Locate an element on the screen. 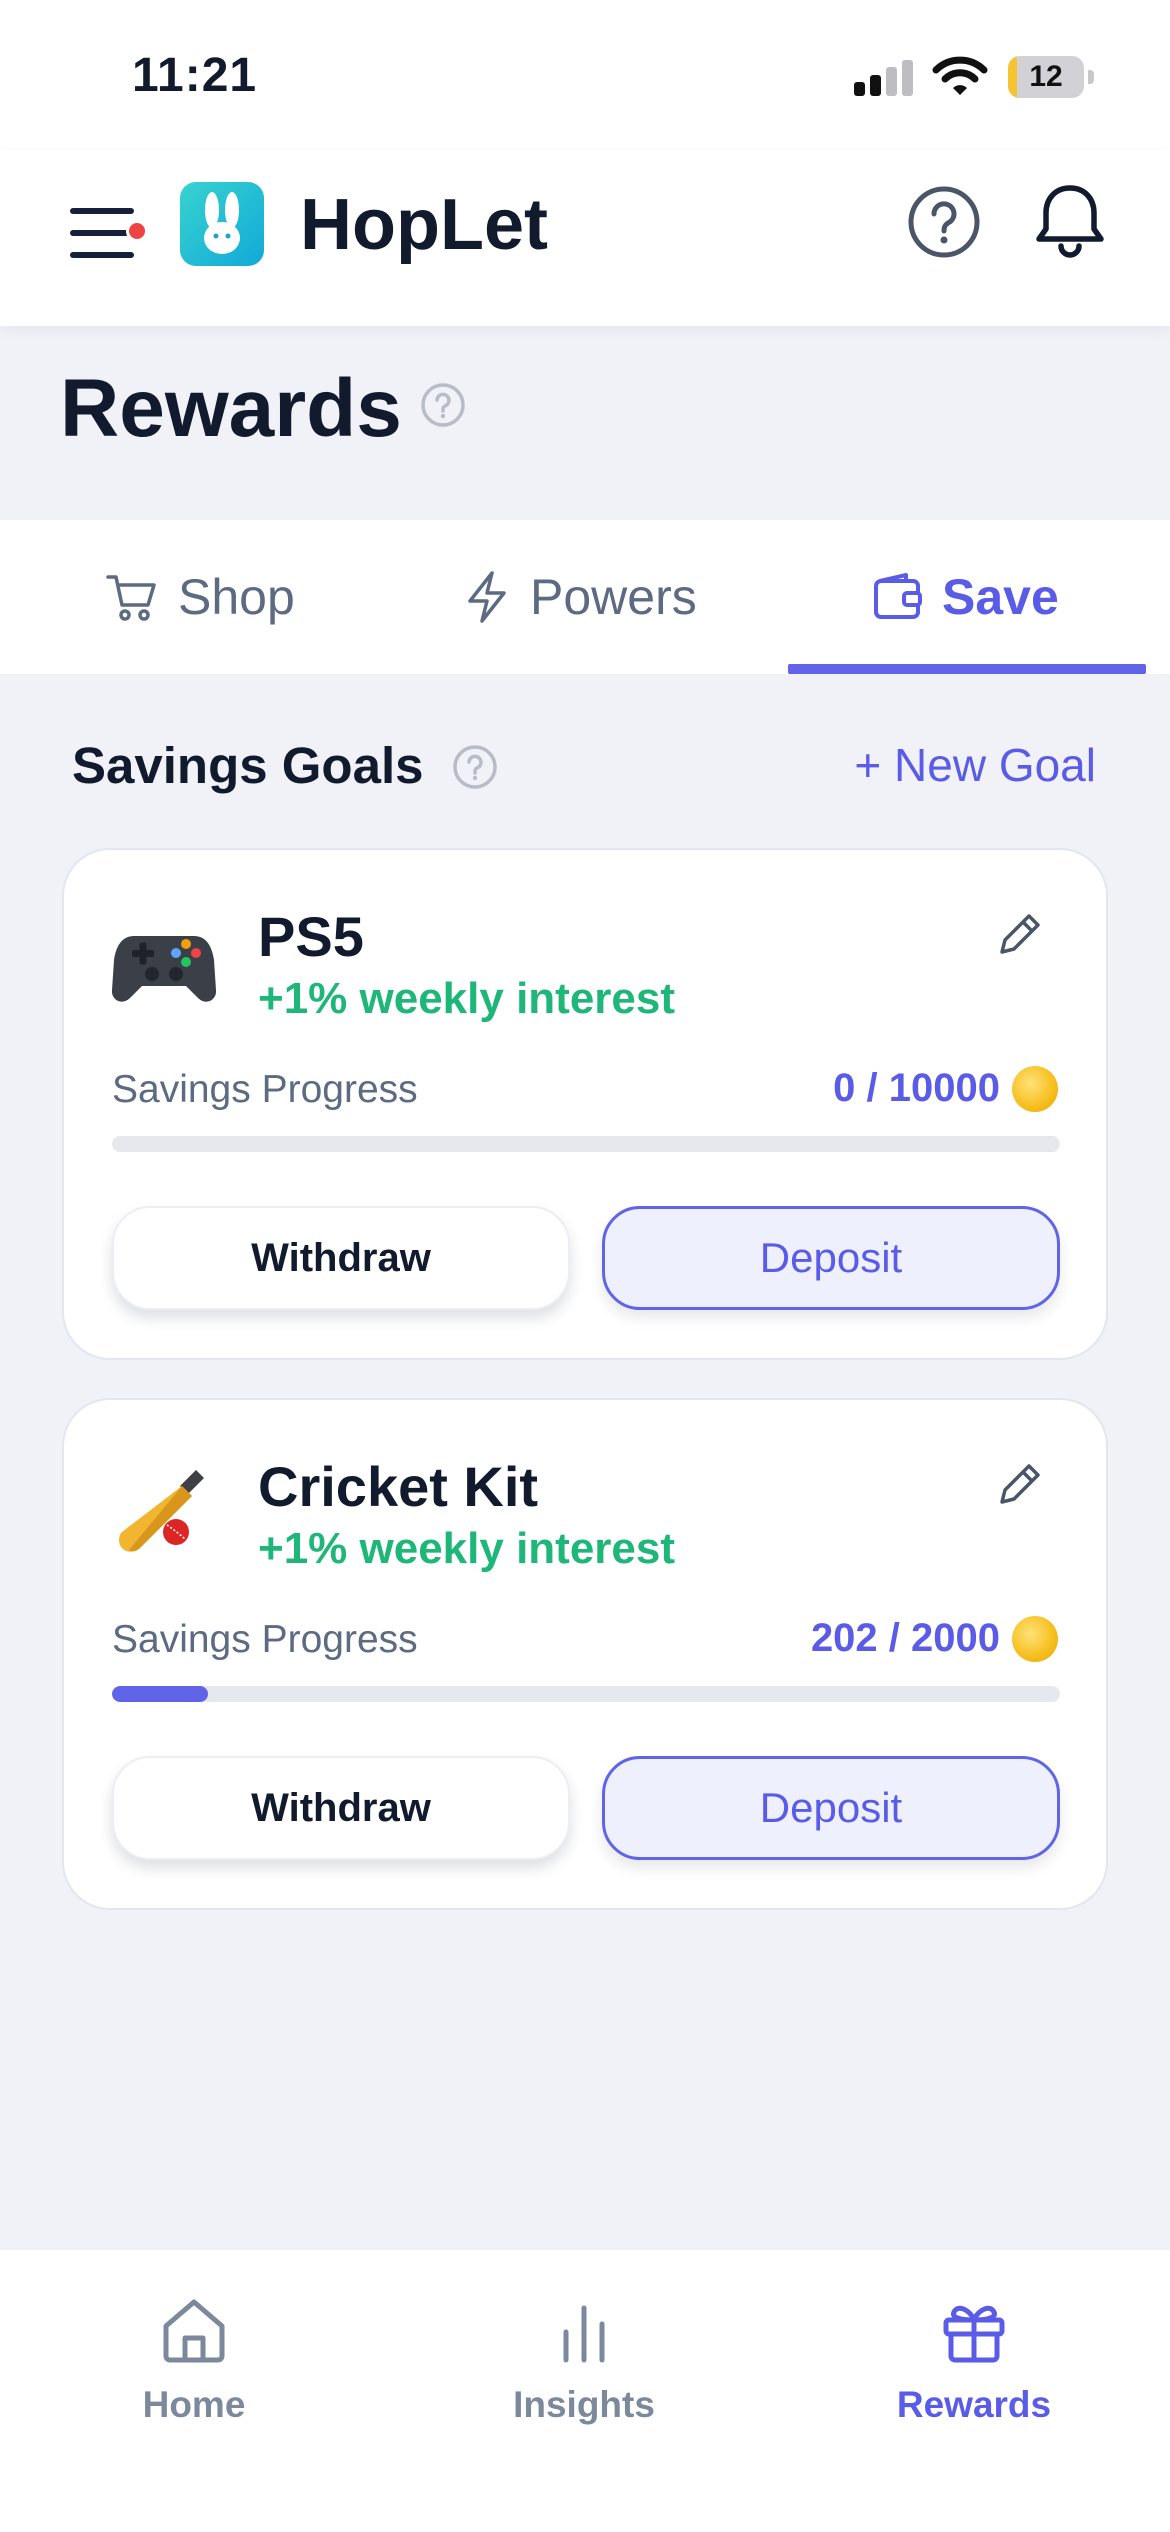 The height and width of the screenshot is (2532, 1170). savings-goals-title: Savings Goals is located at coordinates (248, 765).